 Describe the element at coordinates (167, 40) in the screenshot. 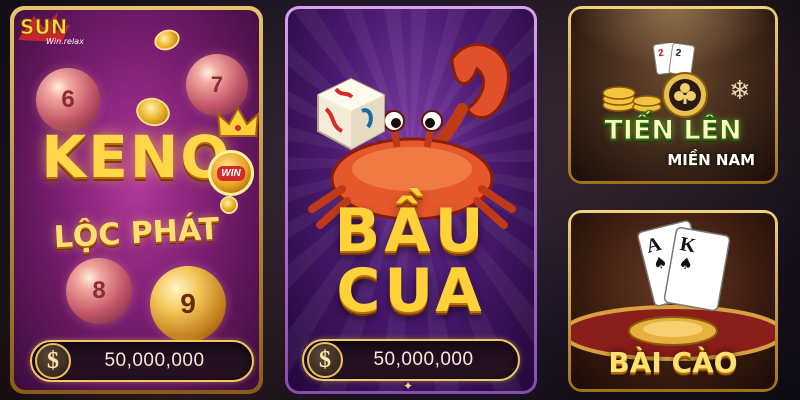

I see `coin-icon` at that location.